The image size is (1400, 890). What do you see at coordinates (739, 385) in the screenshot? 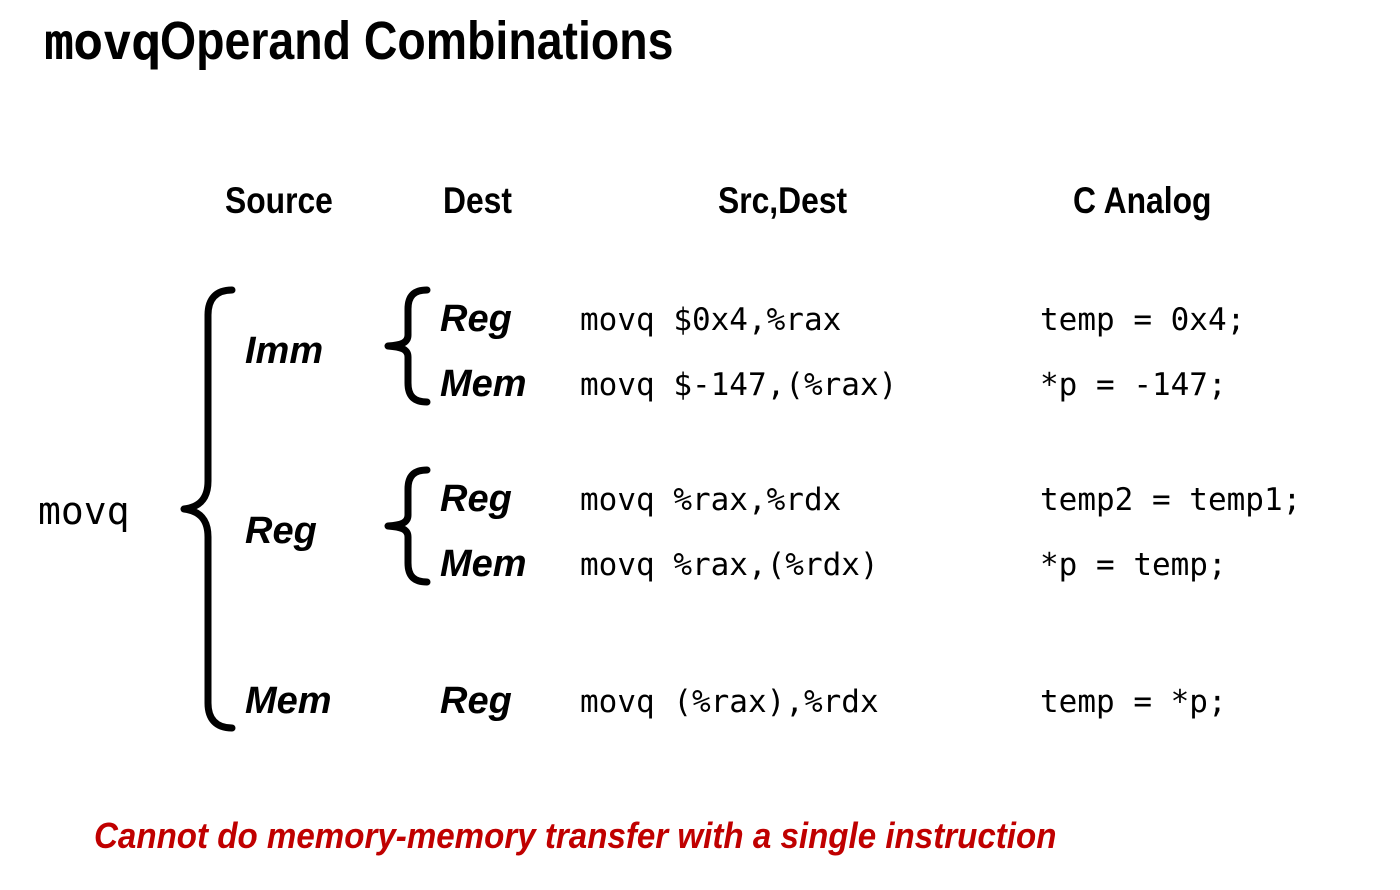
I see `asm-code: movq $-147,(%rax)` at bounding box center [739, 385].